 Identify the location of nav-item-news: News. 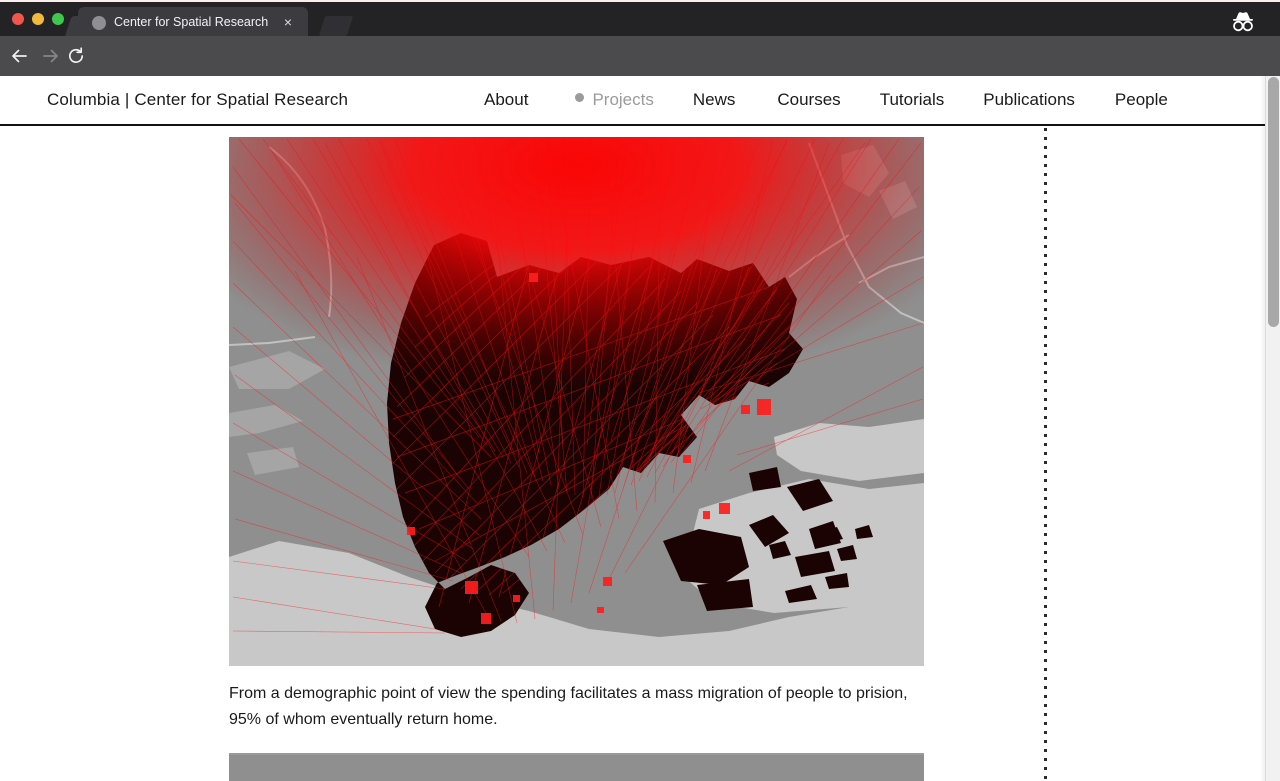
(714, 100).